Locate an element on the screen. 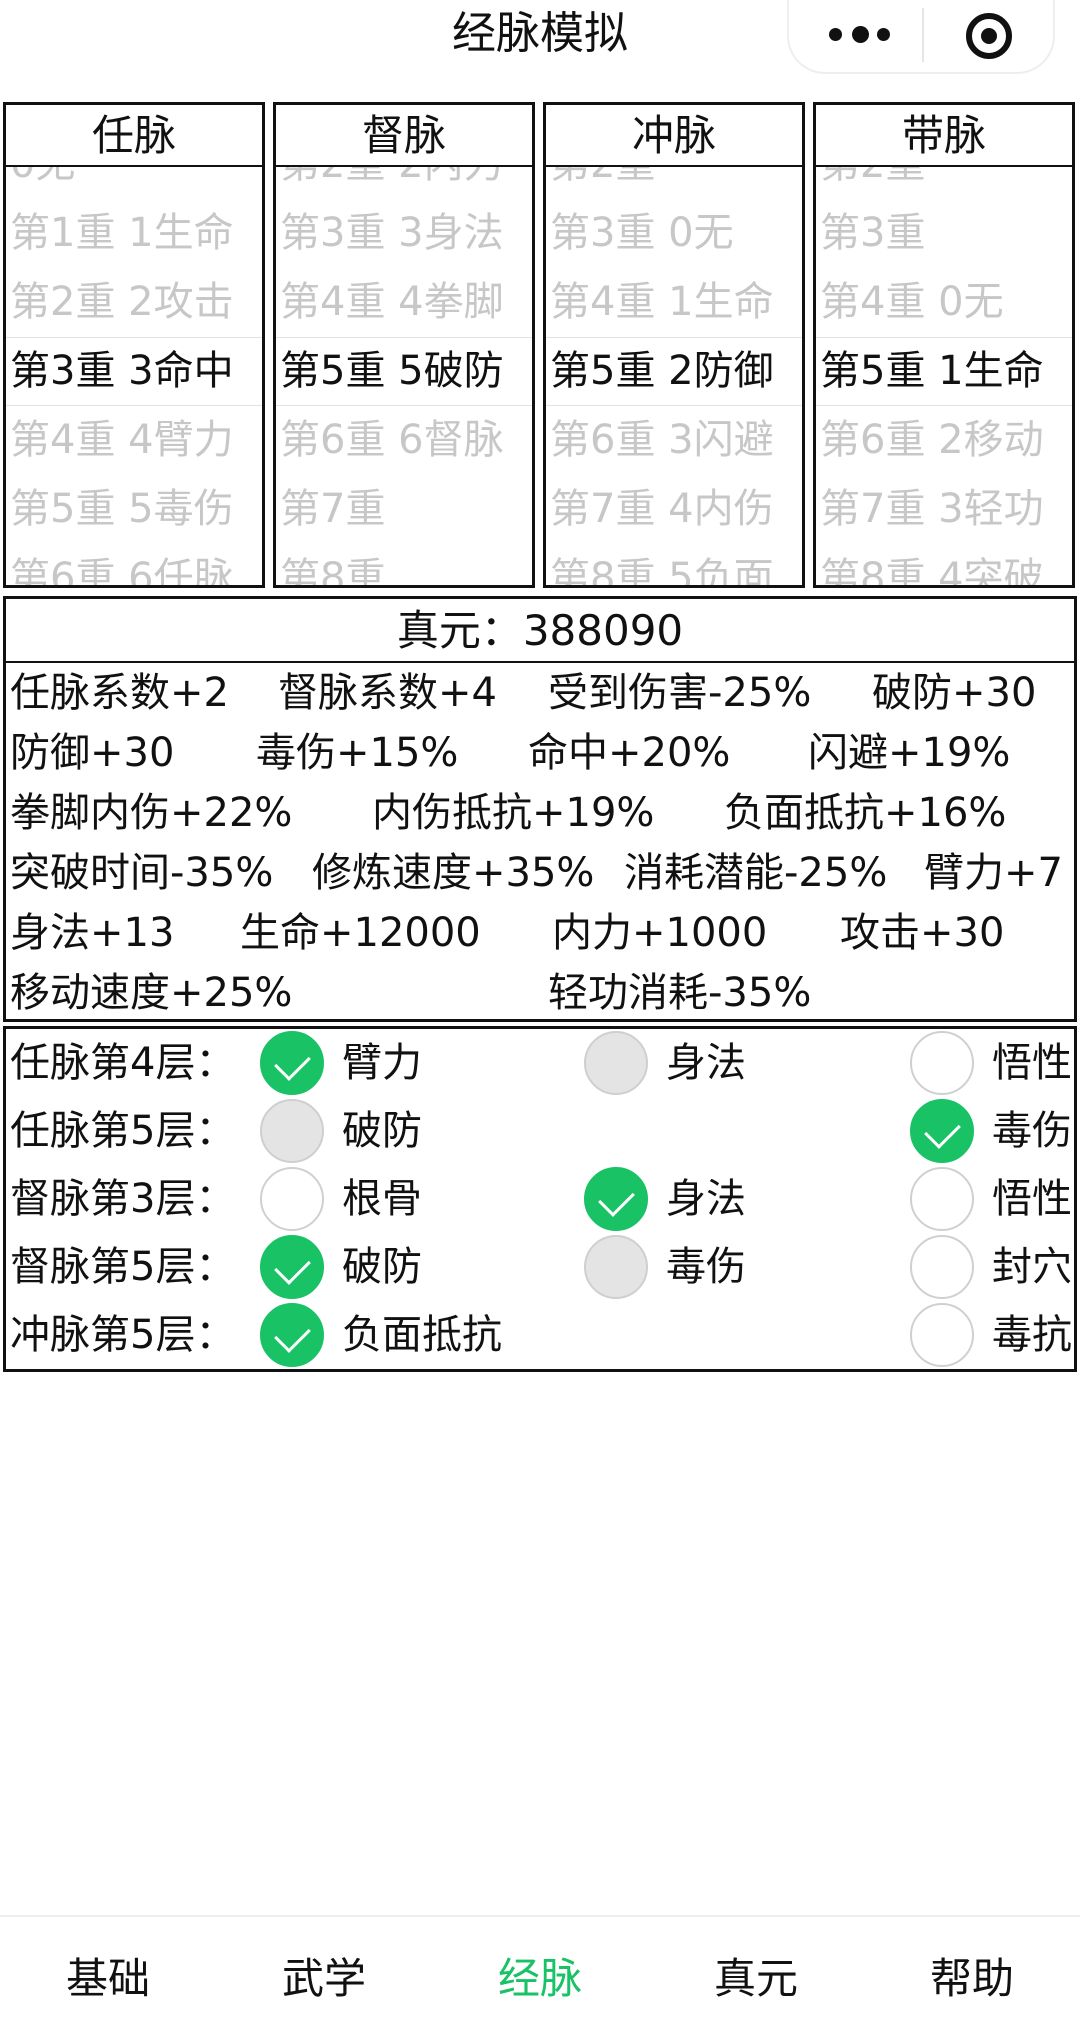 The height and width of the screenshot is (2035, 1080). option-choice-label: 负面抵抗 is located at coordinates (422, 1335).